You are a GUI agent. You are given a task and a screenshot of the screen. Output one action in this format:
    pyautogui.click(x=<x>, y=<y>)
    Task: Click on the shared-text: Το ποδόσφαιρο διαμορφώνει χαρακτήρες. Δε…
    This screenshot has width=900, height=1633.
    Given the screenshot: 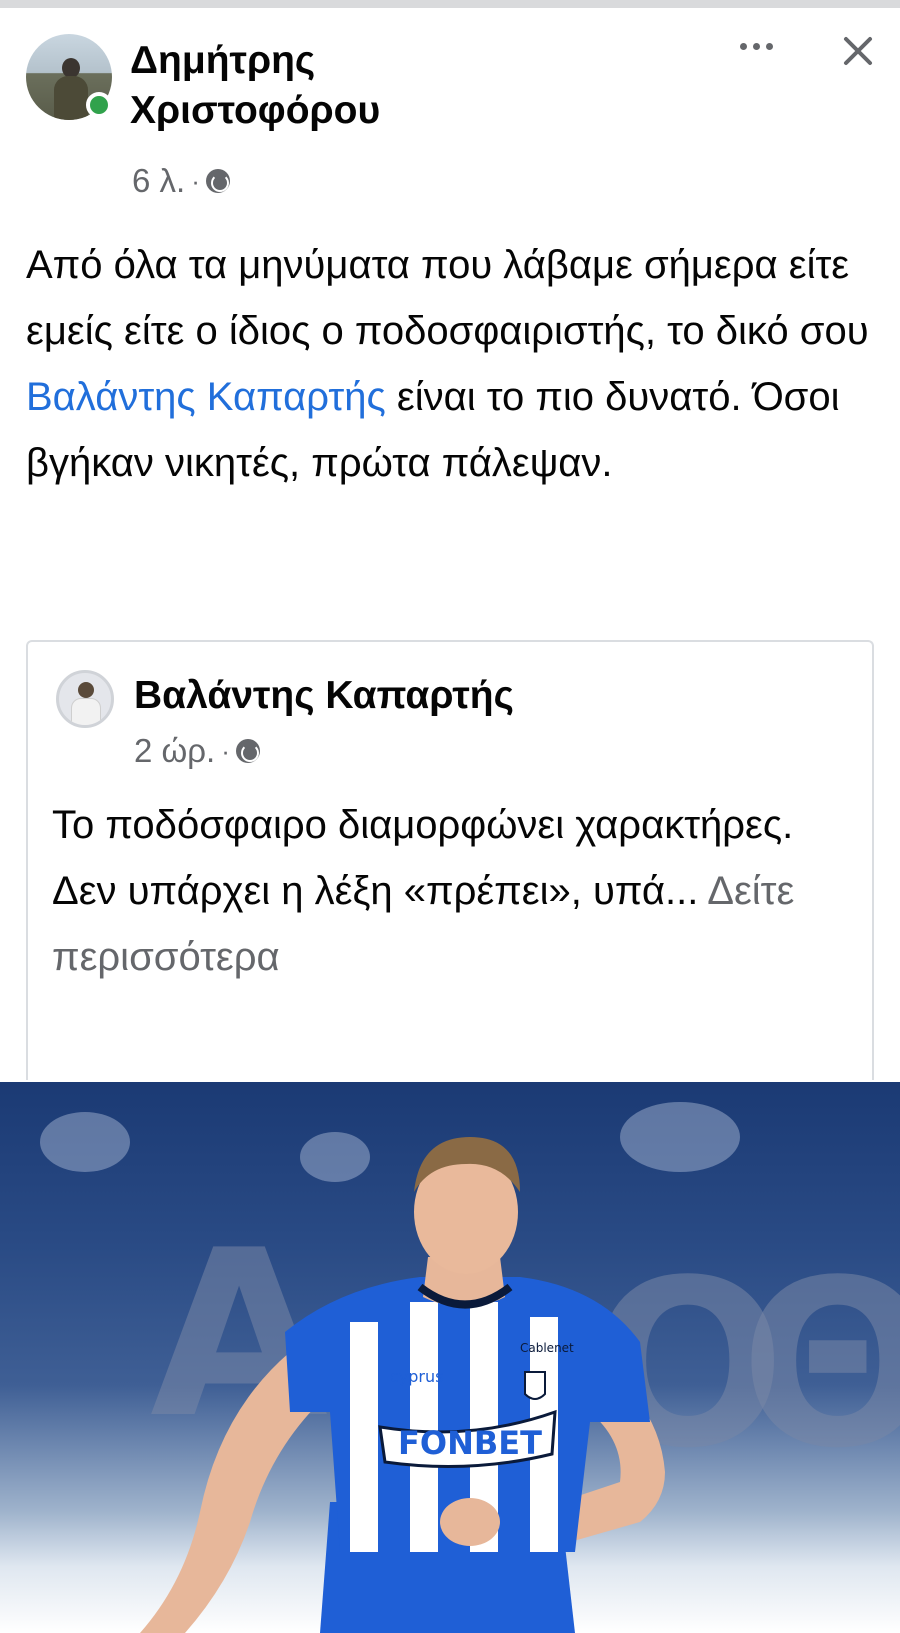 What is the action you would take?
    pyautogui.click(x=452, y=891)
    